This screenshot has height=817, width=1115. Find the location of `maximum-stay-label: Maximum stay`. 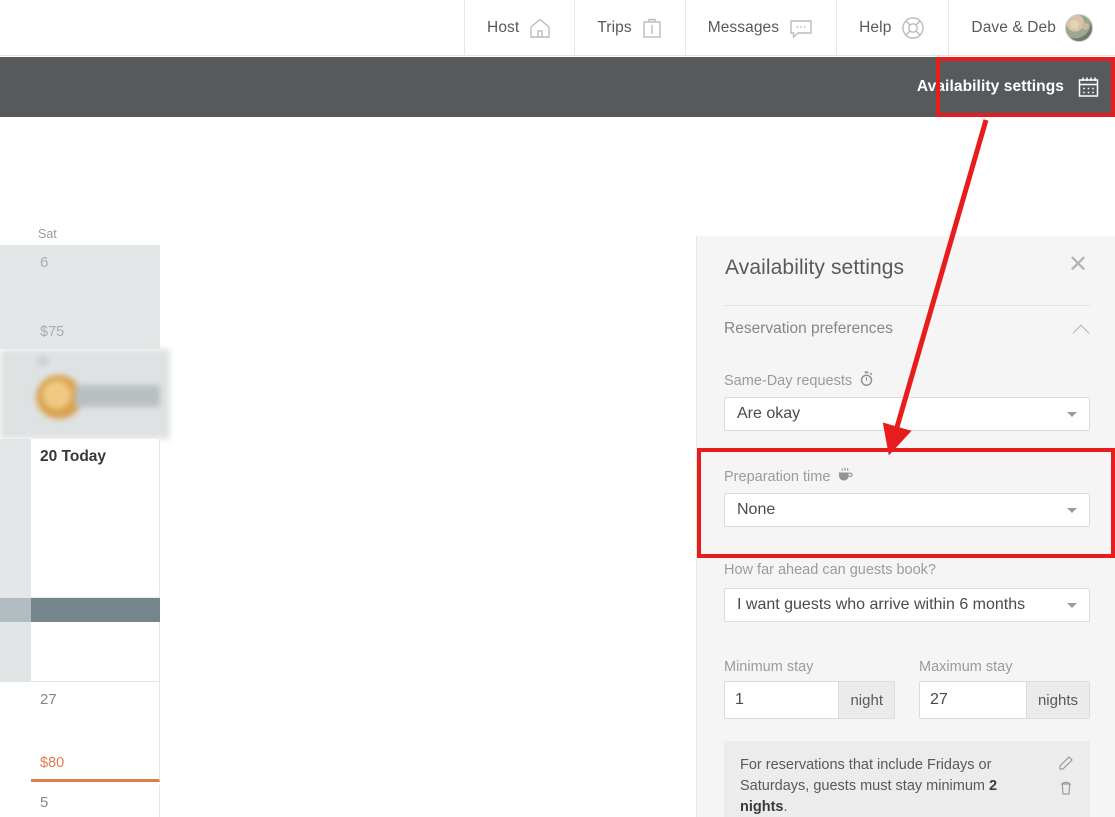

maximum-stay-label: Maximum stay is located at coordinates (965, 667).